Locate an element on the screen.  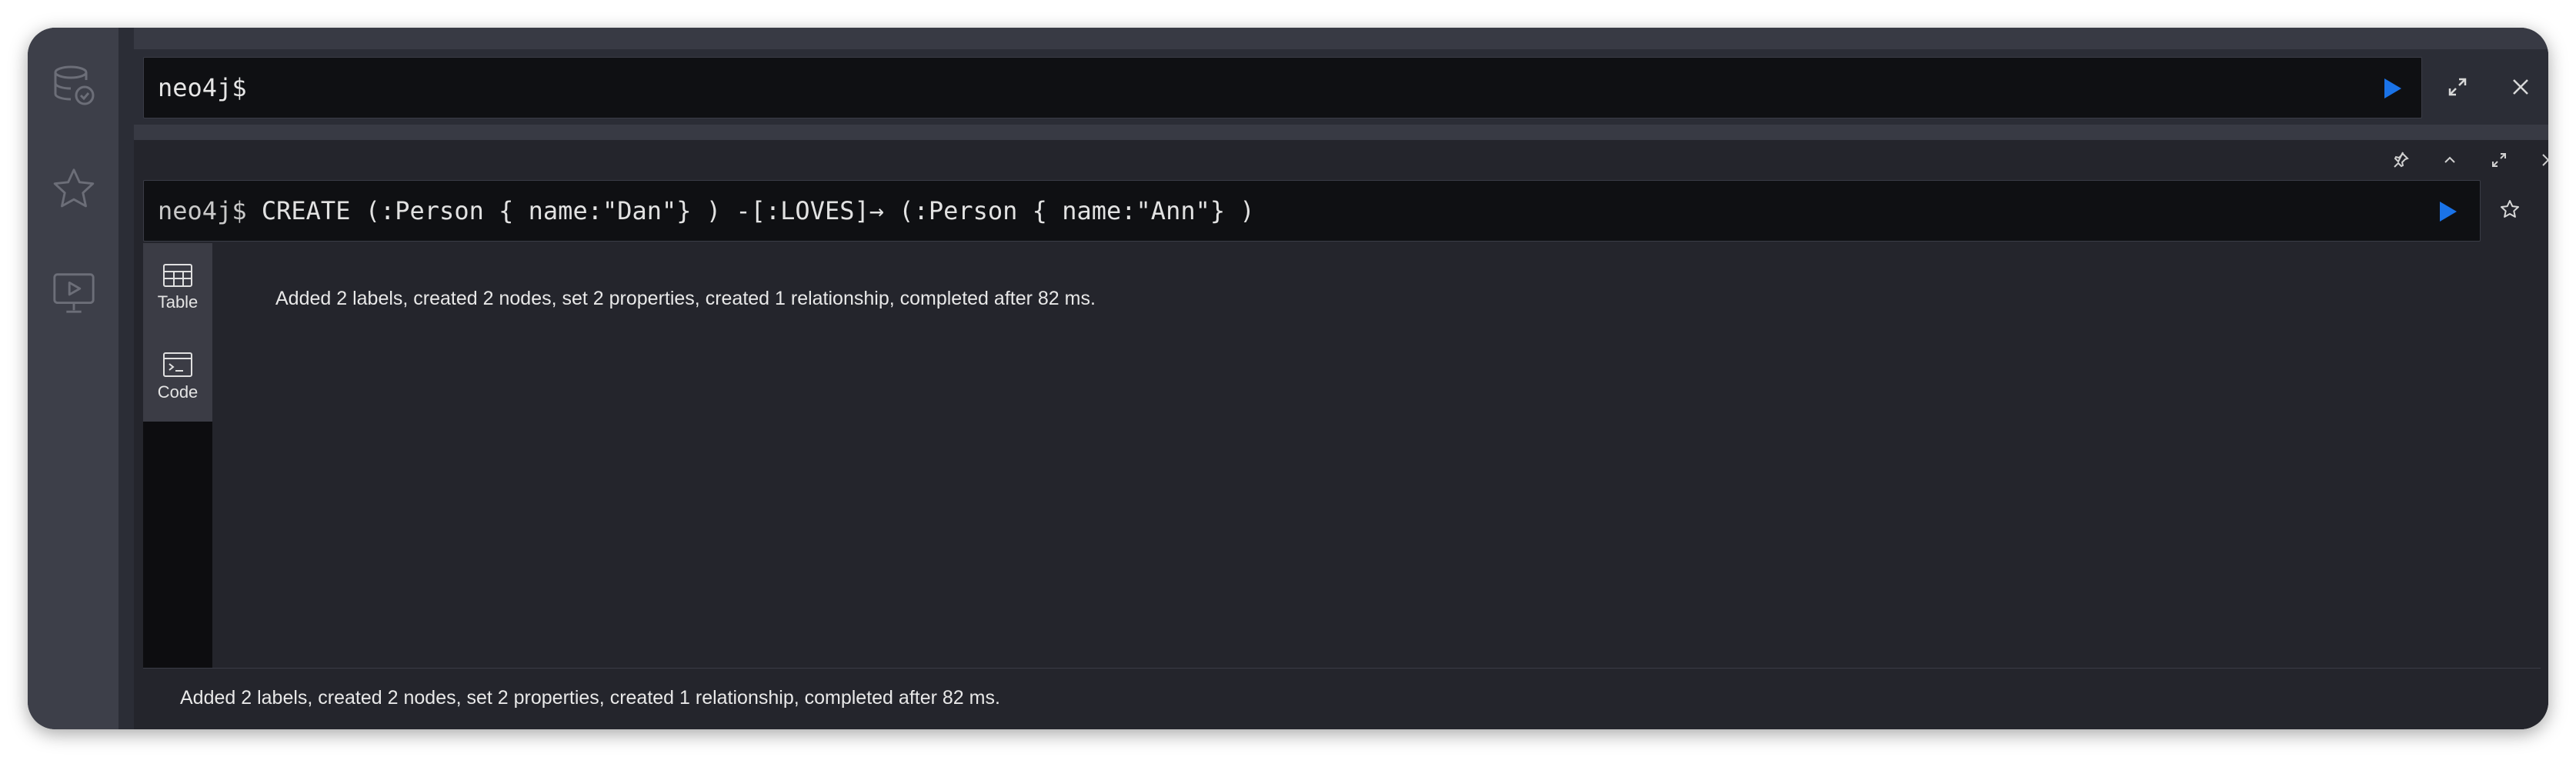
pin-icon is located at coordinates (2402, 160).